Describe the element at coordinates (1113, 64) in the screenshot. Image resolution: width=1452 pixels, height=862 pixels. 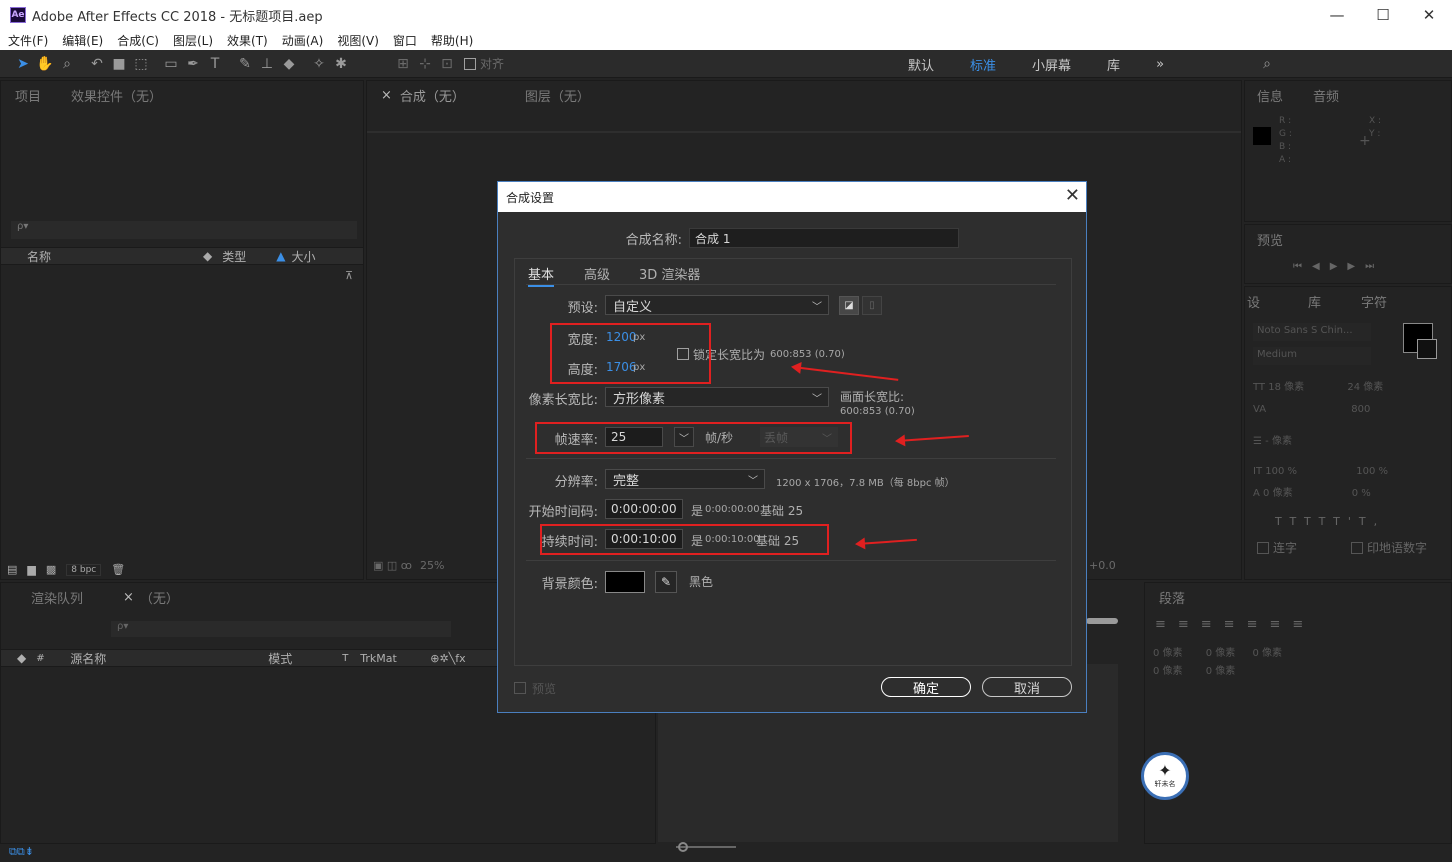
I see `workspace-library: 库` at that location.